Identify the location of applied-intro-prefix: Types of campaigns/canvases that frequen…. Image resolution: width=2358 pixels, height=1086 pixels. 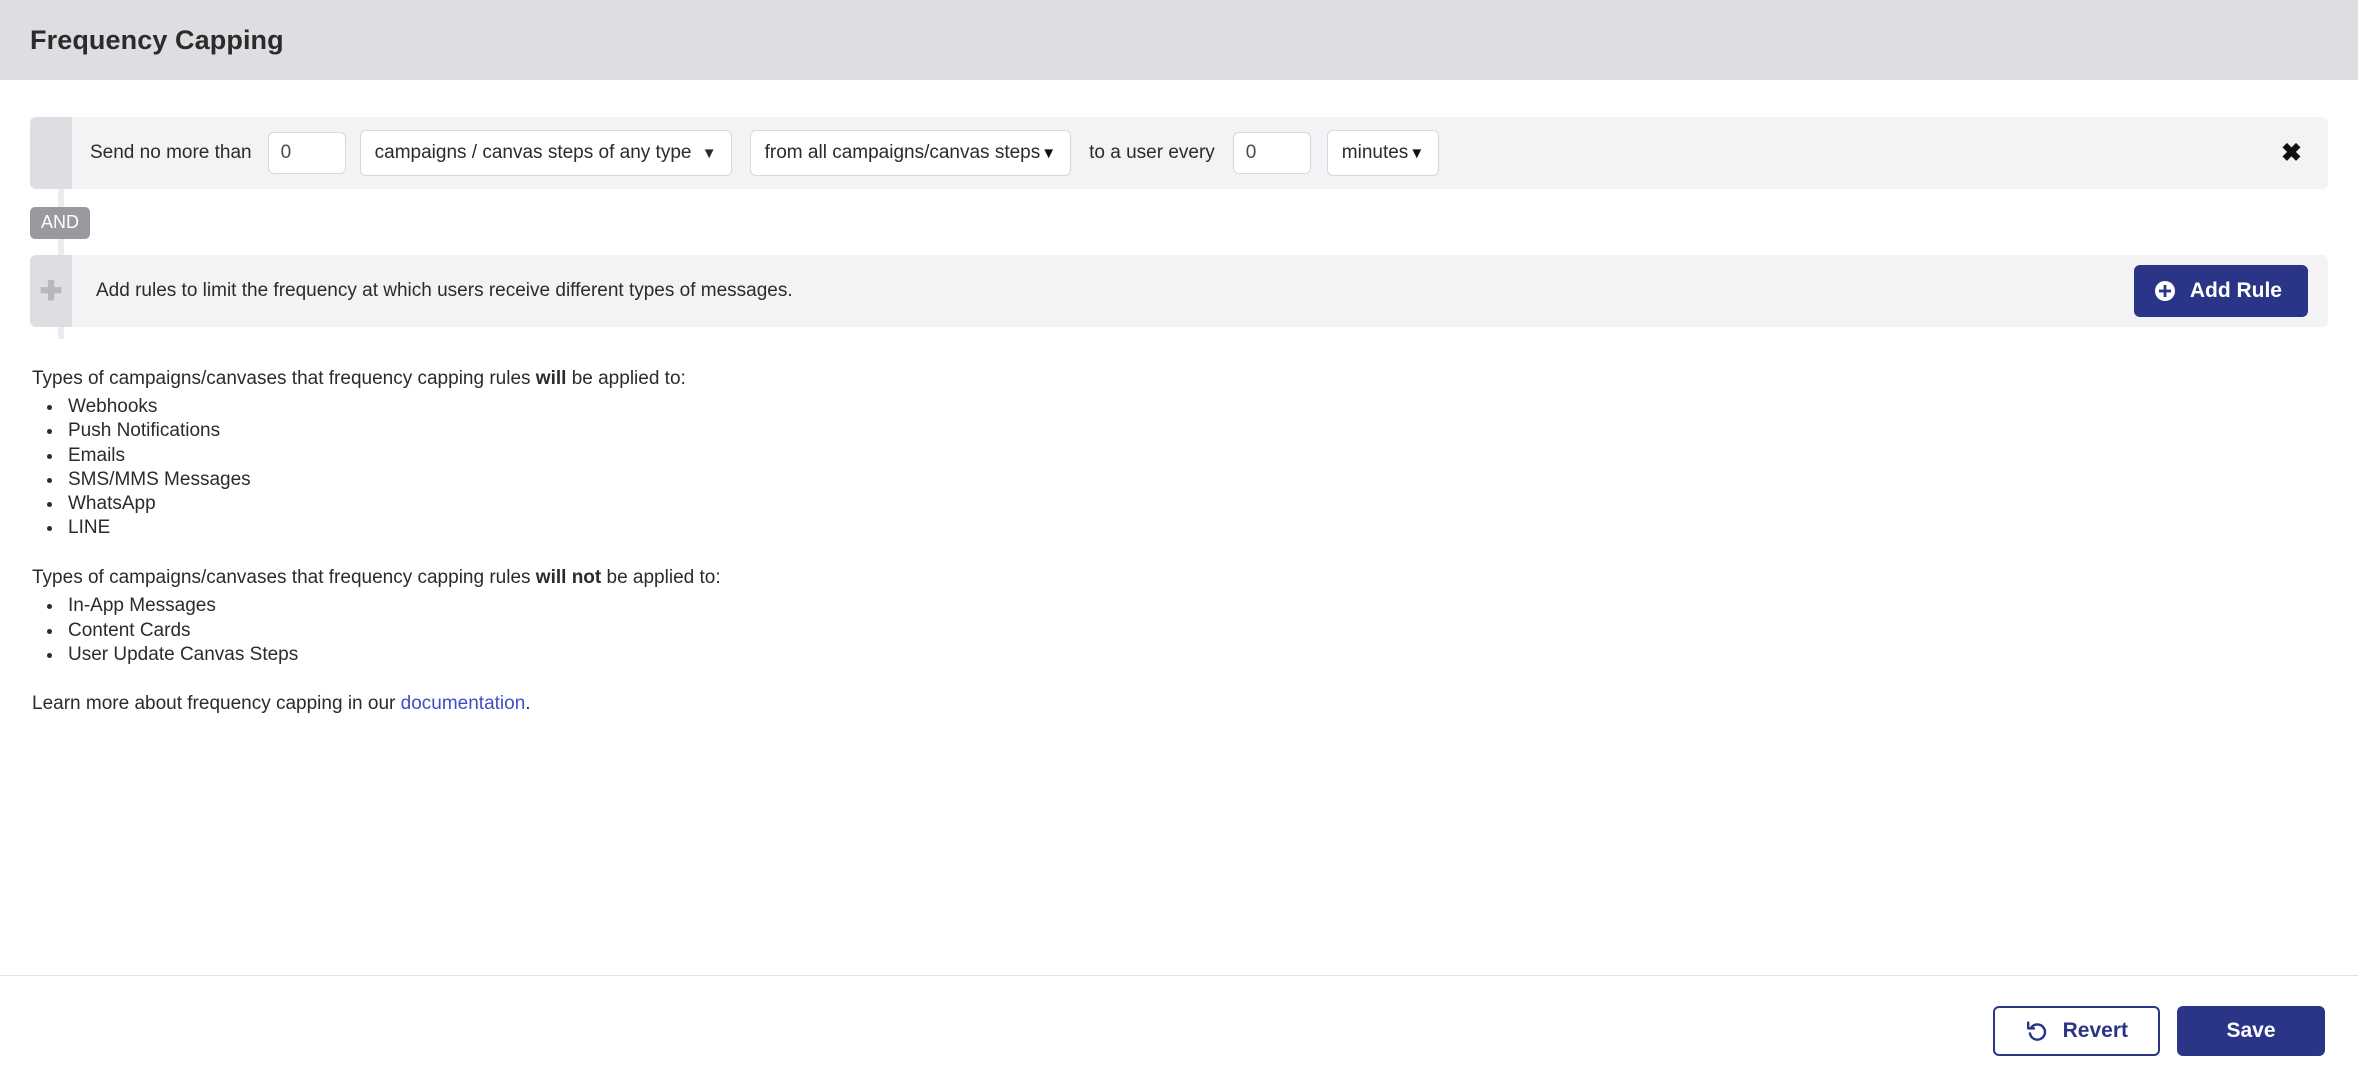
(284, 378).